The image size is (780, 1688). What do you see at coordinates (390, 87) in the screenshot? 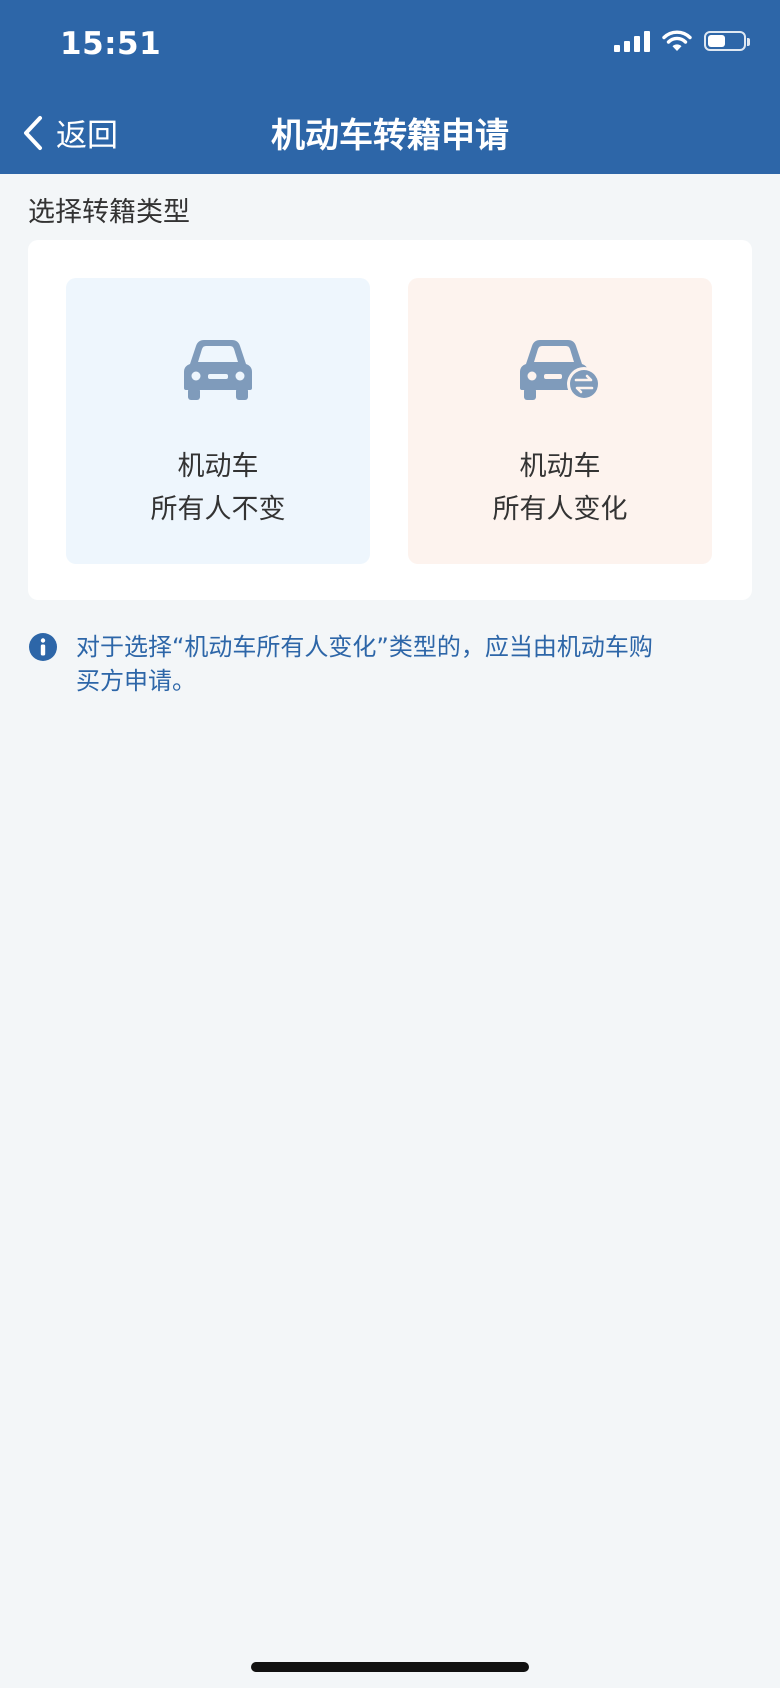
I see `app-header: 15:51 返回 机动车转籍申请` at bounding box center [390, 87].